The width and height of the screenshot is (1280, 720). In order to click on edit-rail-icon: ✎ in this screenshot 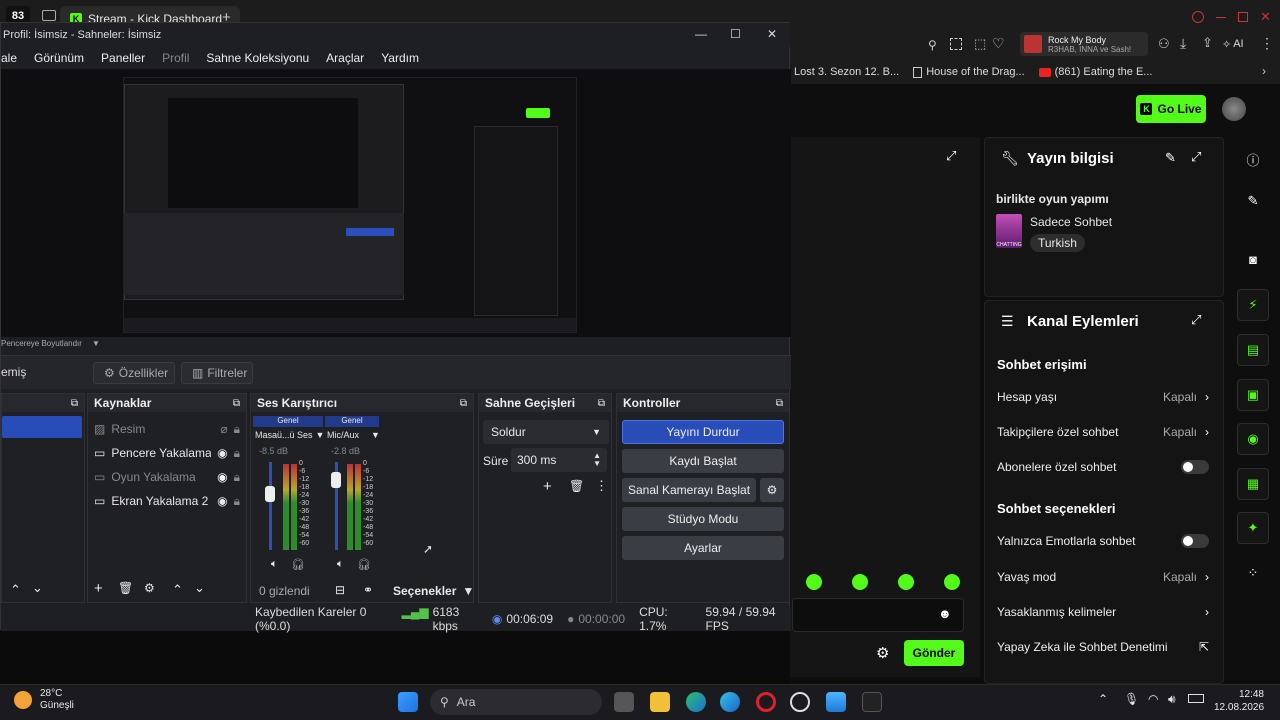, I will do `click(1253, 201)`.